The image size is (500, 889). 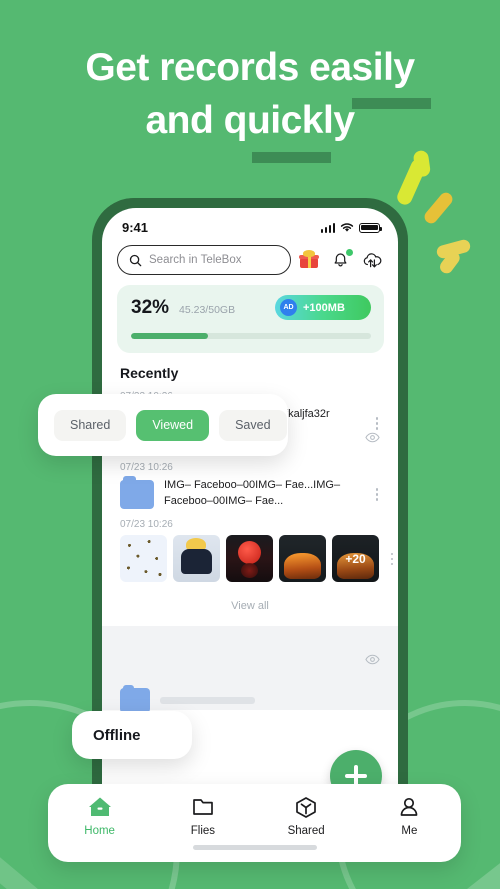 I want to click on gift-icon, so click(x=310, y=260).